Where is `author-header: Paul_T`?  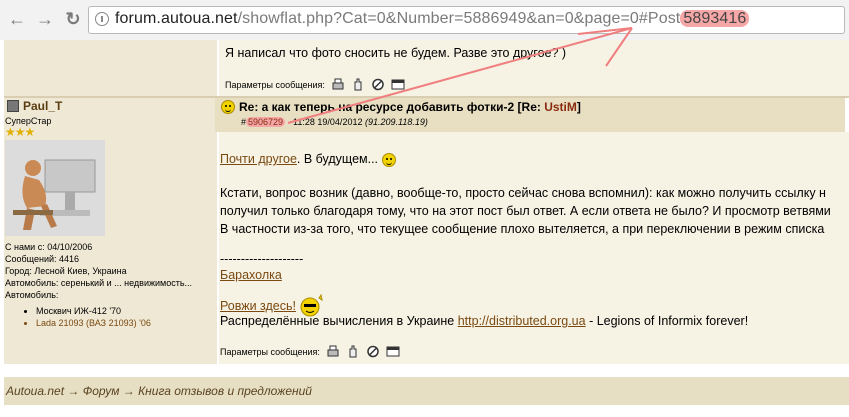 author-header: Paul_T is located at coordinates (34, 106).